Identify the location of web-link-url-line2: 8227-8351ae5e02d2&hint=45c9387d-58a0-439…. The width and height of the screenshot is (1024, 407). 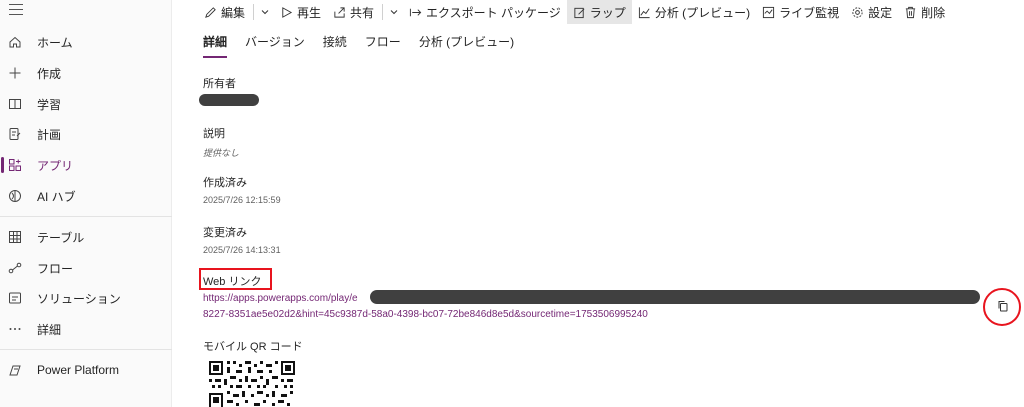
(425, 314).